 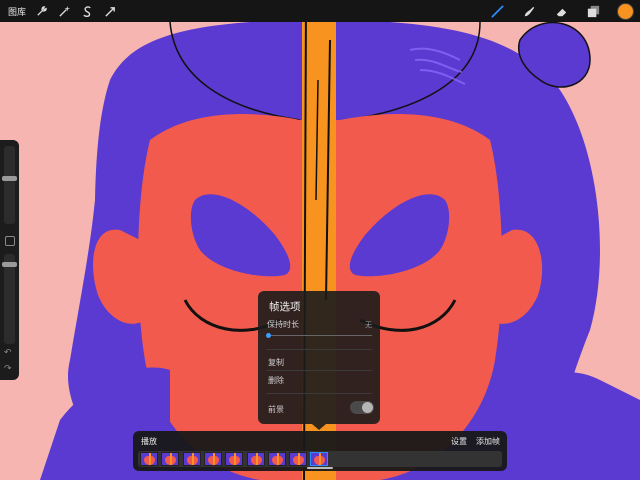 What do you see at coordinates (64, 11) in the screenshot?
I see `magic-wand-icon` at bounding box center [64, 11].